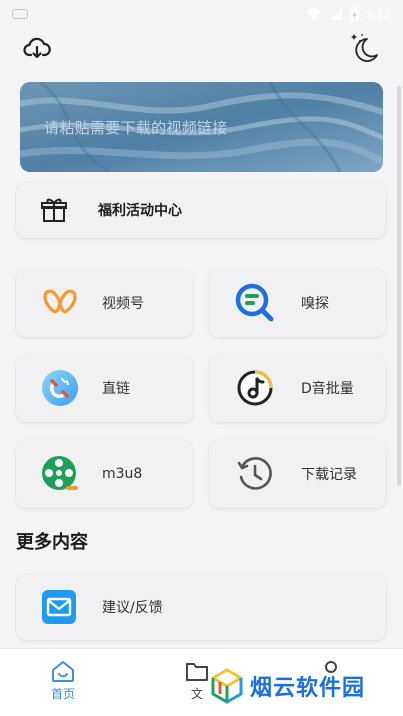 This screenshot has height=716, width=403. What do you see at coordinates (378, 14) in the screenshot?
I see `clock: 3:12` at bounding box center [378, 14].